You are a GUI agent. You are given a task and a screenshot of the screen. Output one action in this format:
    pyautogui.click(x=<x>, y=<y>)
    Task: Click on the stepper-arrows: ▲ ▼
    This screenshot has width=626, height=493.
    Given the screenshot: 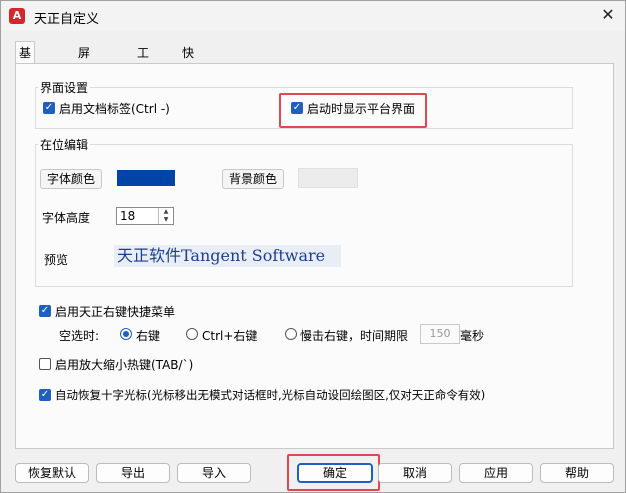 What is the action you would take?
    pyautogui.click(x=165, y=216)
    